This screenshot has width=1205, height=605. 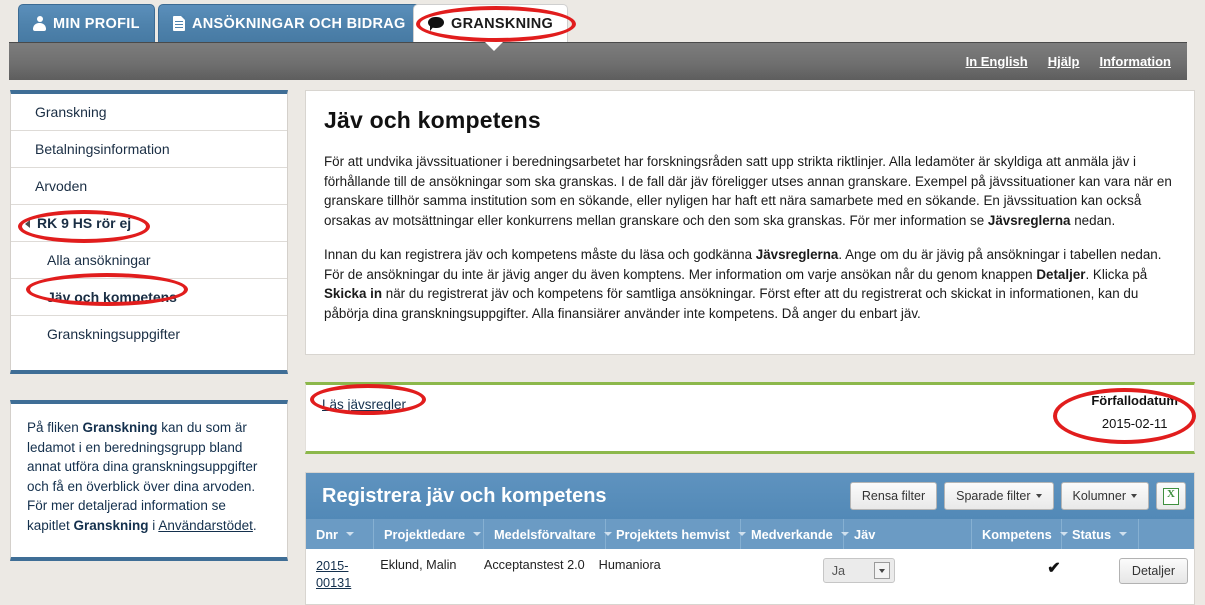 I want to click on excel-export-icon, so click(x=1171, y=496).